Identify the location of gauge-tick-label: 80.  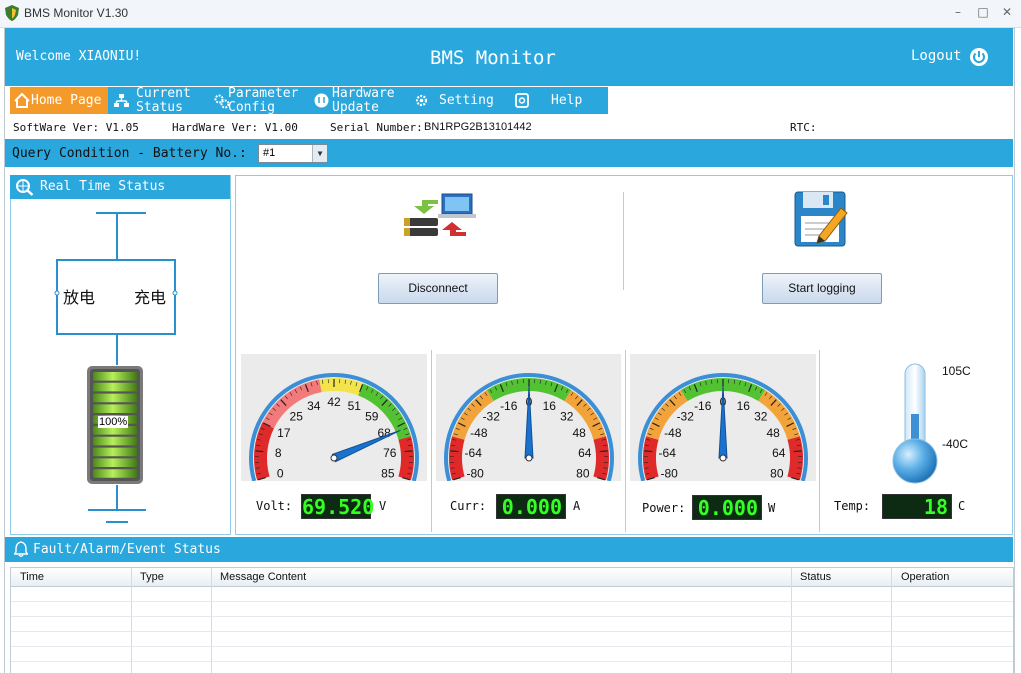
(777, 473).